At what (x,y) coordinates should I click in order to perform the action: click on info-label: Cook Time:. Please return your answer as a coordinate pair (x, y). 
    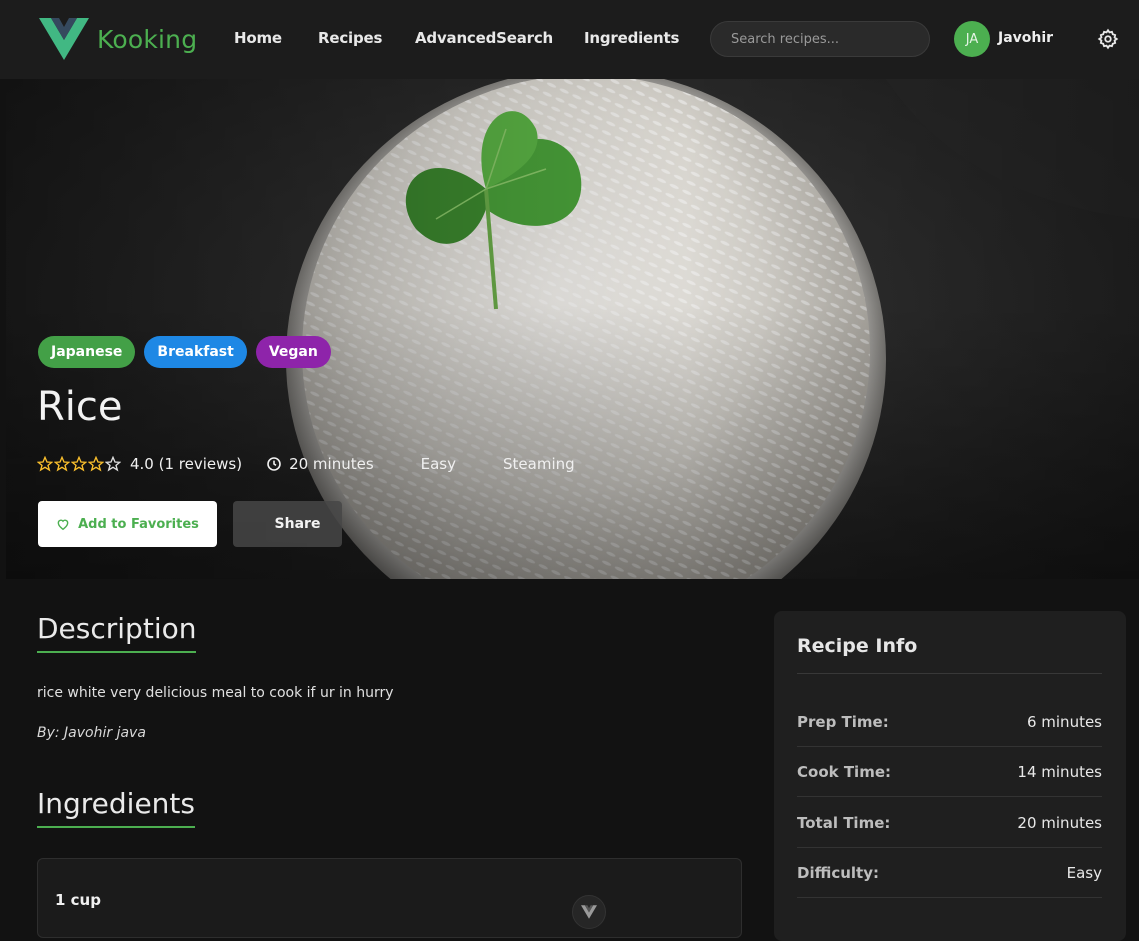
    Looking at the image, I should click on (844, 771).